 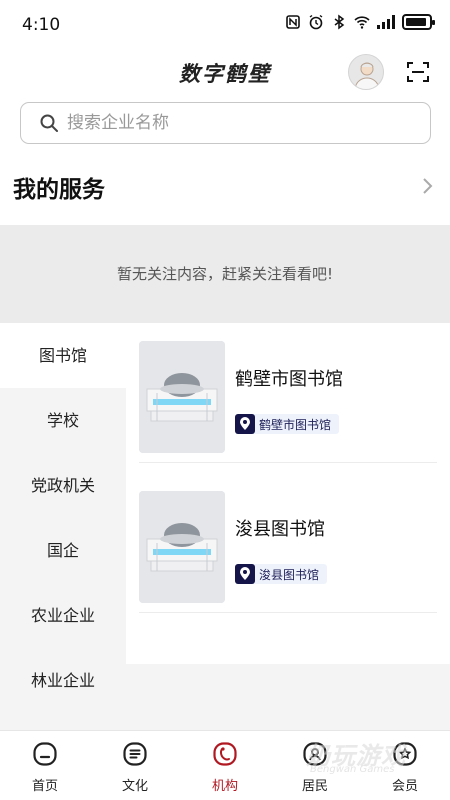 I want to click on my-services-header: 我的服务, so click(x=225, y=188).